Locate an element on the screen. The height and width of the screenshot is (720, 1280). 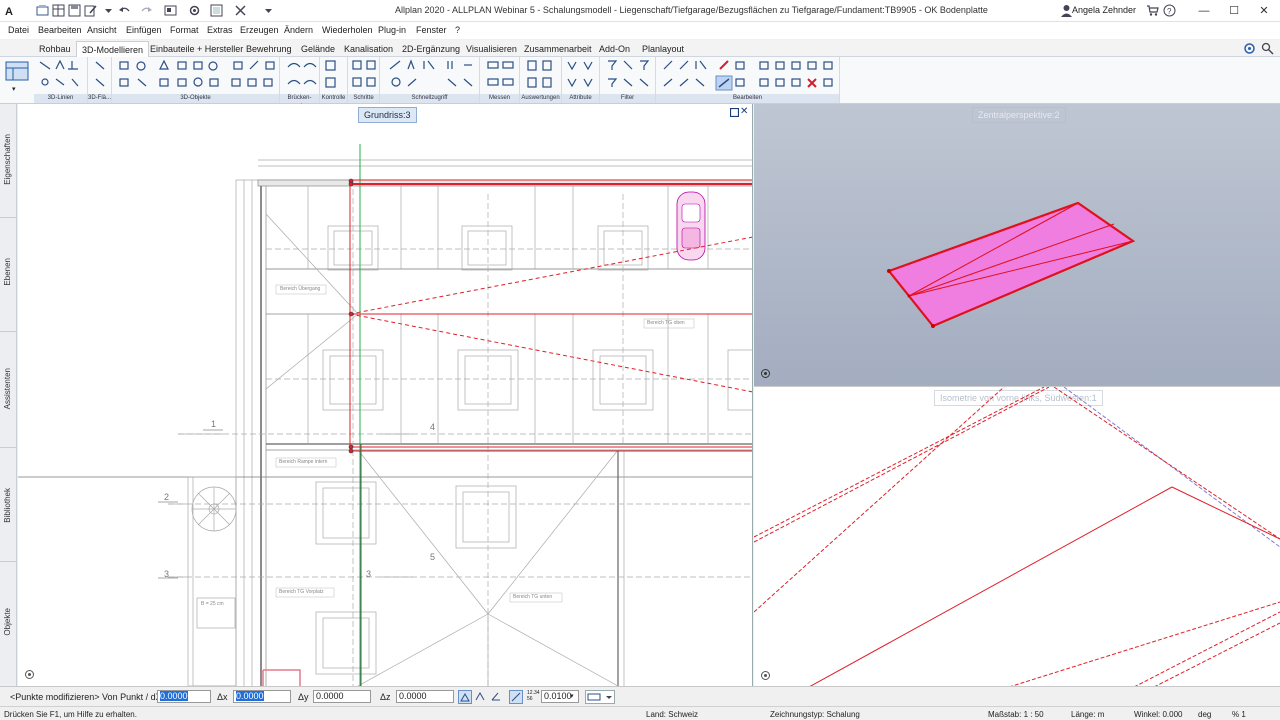
status-winkel: Winkel: 0.000 is located at coordinates (1158, 714).